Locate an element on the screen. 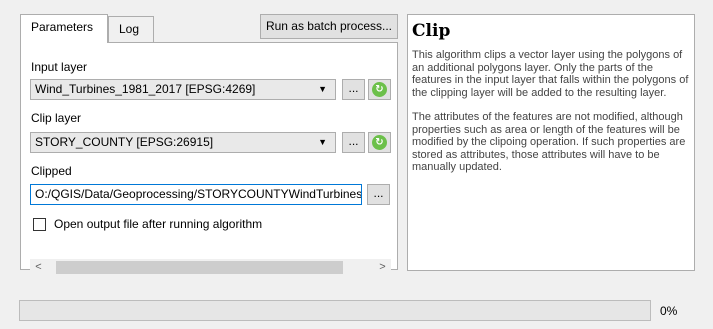 The width and height of the screenshot is (713, 329). input-layer-iterate-button: ↻ is located at coordinates (379, 89).